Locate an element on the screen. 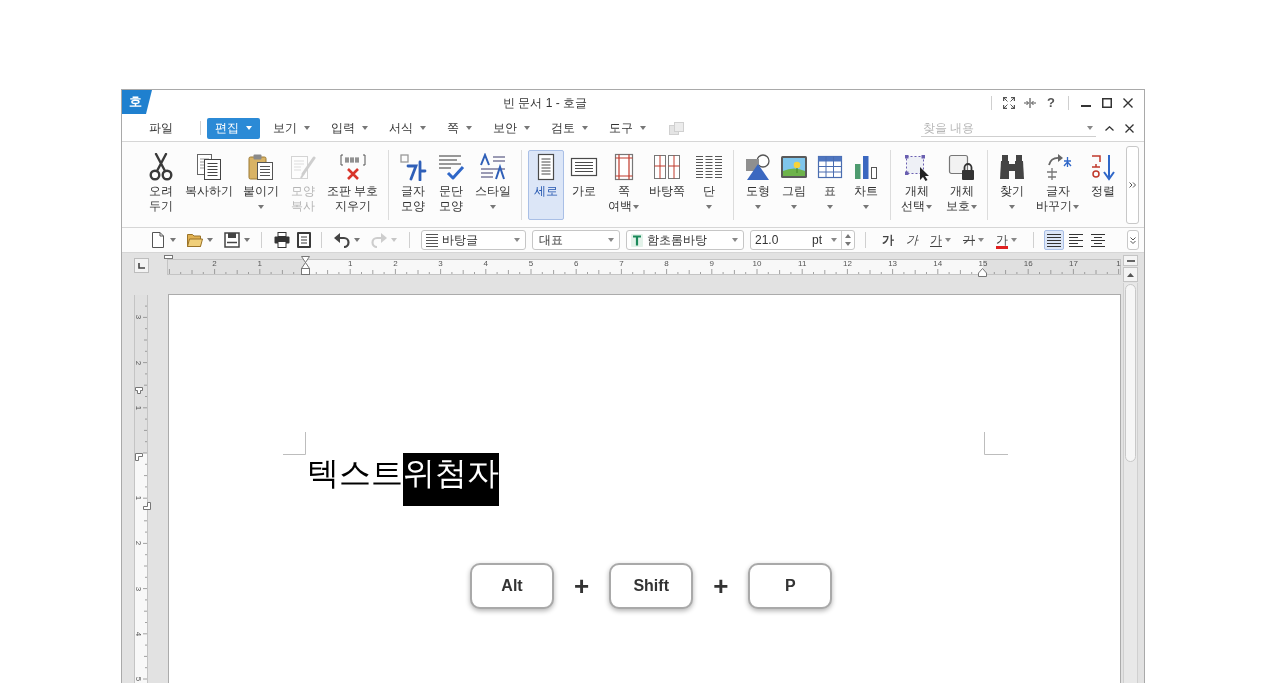  chart-button: 차트 is located at coordinates (866, 185).